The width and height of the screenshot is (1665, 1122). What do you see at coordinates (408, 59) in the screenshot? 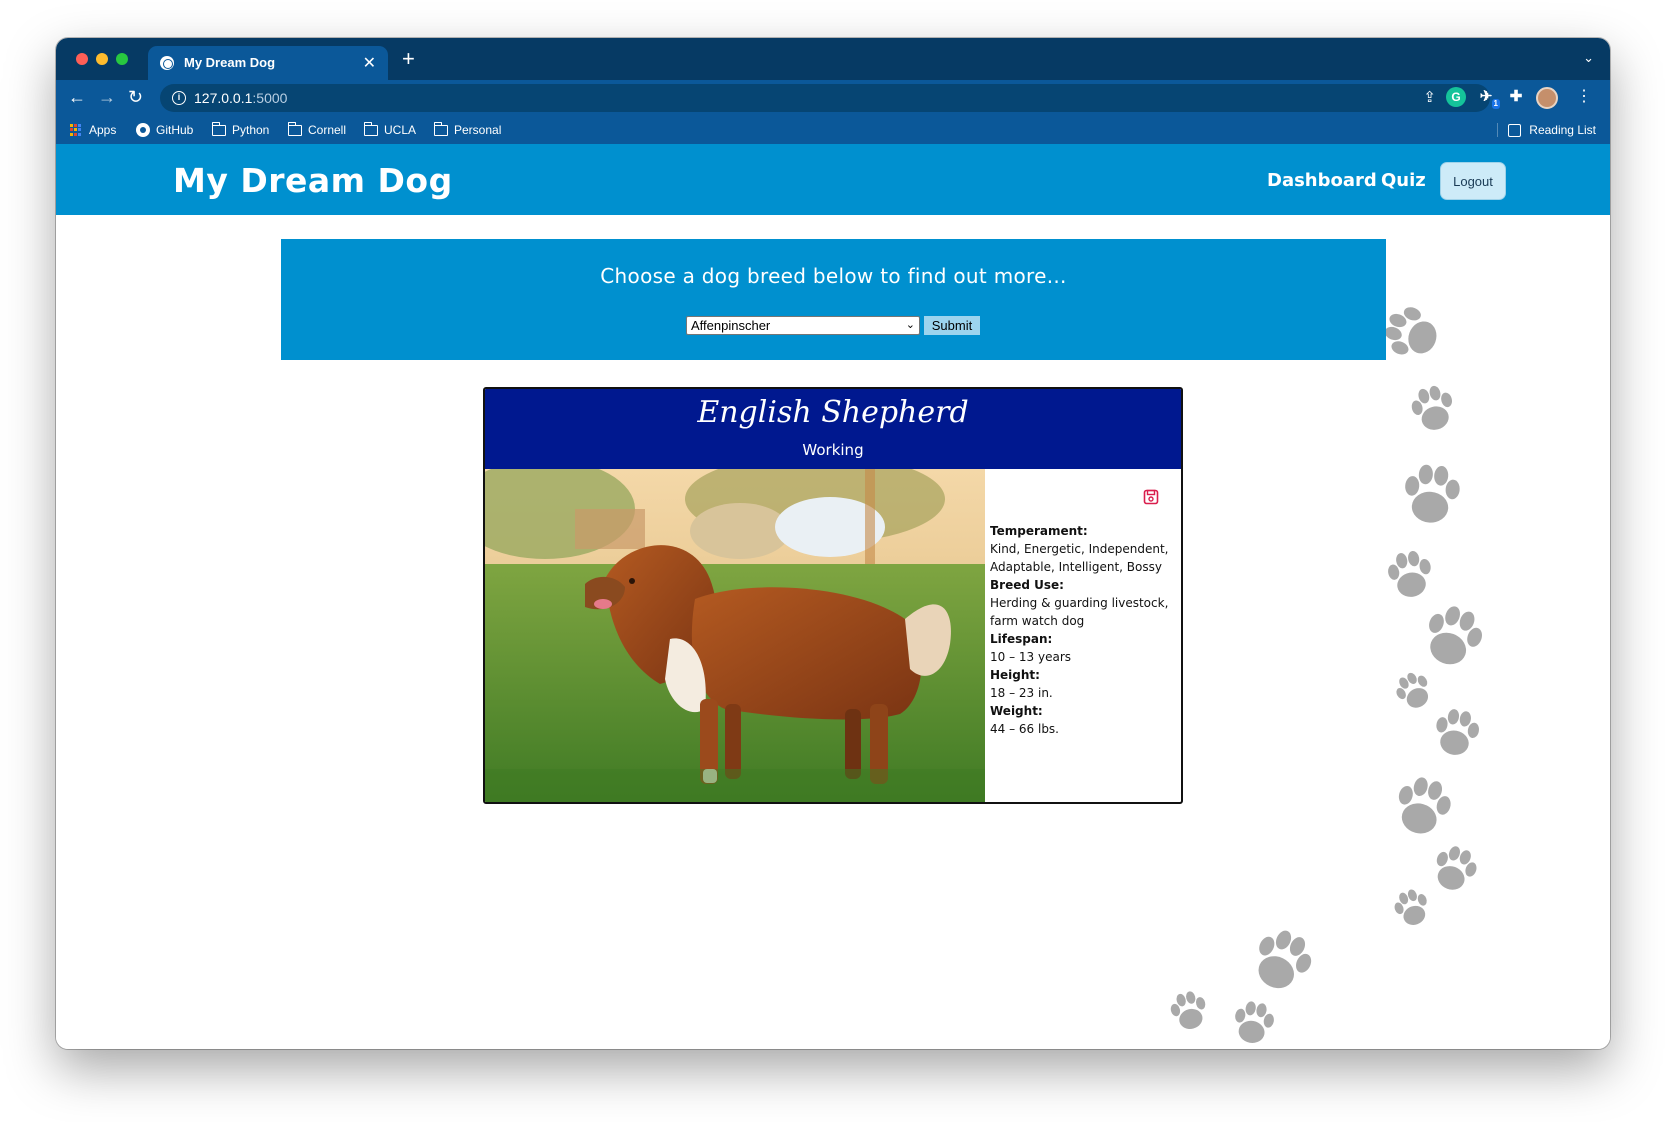
I see `new-tab-button: +` at bounding box center [408, 59].